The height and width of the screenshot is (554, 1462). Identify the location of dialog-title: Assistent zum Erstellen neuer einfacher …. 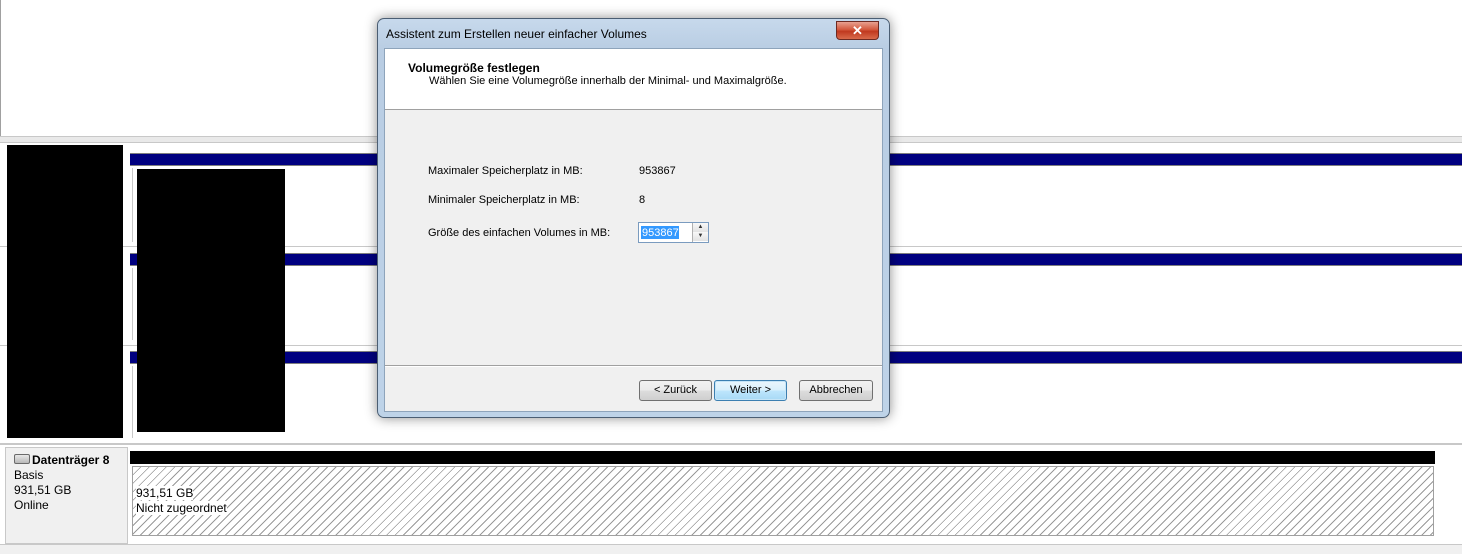
(516, 34).